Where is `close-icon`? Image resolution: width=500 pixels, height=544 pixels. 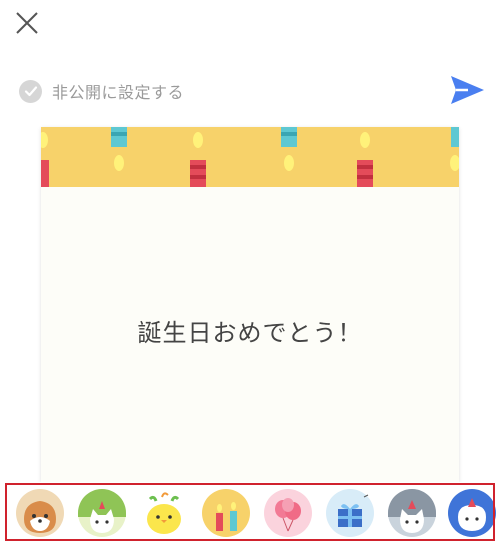
close-icon is located at coordinates (27, 23).